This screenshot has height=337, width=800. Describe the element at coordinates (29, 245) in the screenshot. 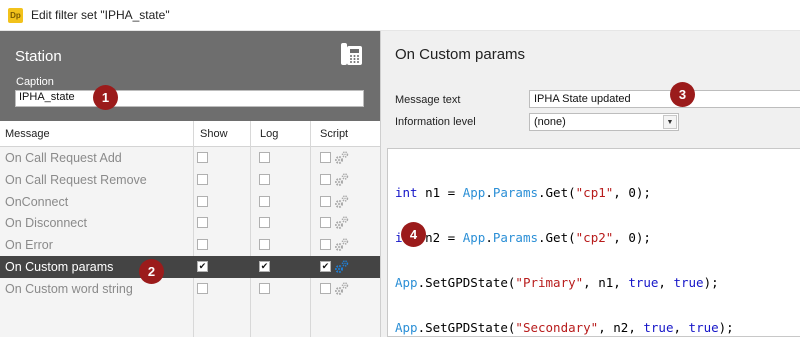

I see `message-label: On Error` at that location.